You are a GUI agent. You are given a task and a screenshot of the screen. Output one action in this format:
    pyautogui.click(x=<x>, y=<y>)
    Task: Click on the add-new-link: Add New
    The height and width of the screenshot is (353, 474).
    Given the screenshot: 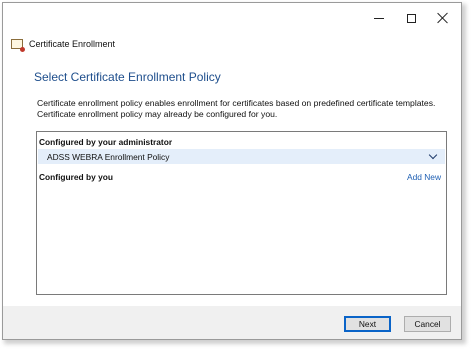 What is the action you would take?
    pyautogui.click(x=424, y=177)
    